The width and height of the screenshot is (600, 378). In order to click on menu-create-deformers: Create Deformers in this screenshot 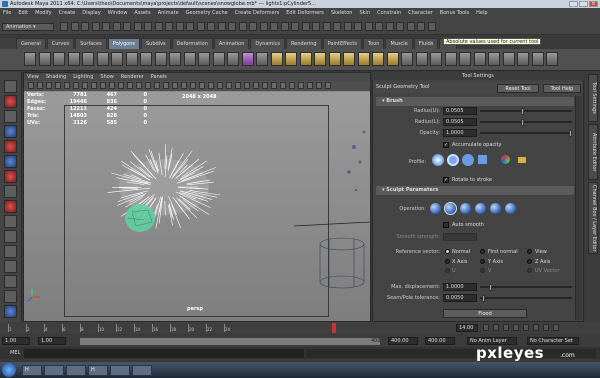, I will do `click(257, 13)`.